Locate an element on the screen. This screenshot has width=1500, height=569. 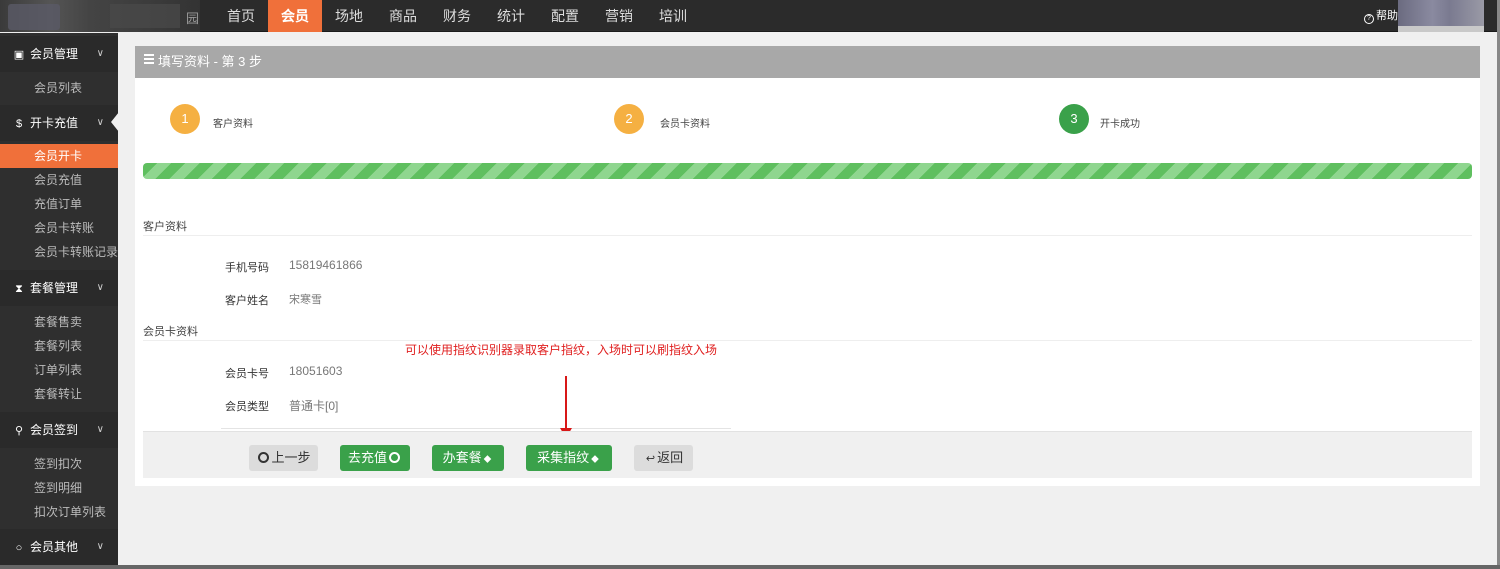
sidebar-item-transfer-records: 会员卡转账记录 is located at coordinates (59, 252).